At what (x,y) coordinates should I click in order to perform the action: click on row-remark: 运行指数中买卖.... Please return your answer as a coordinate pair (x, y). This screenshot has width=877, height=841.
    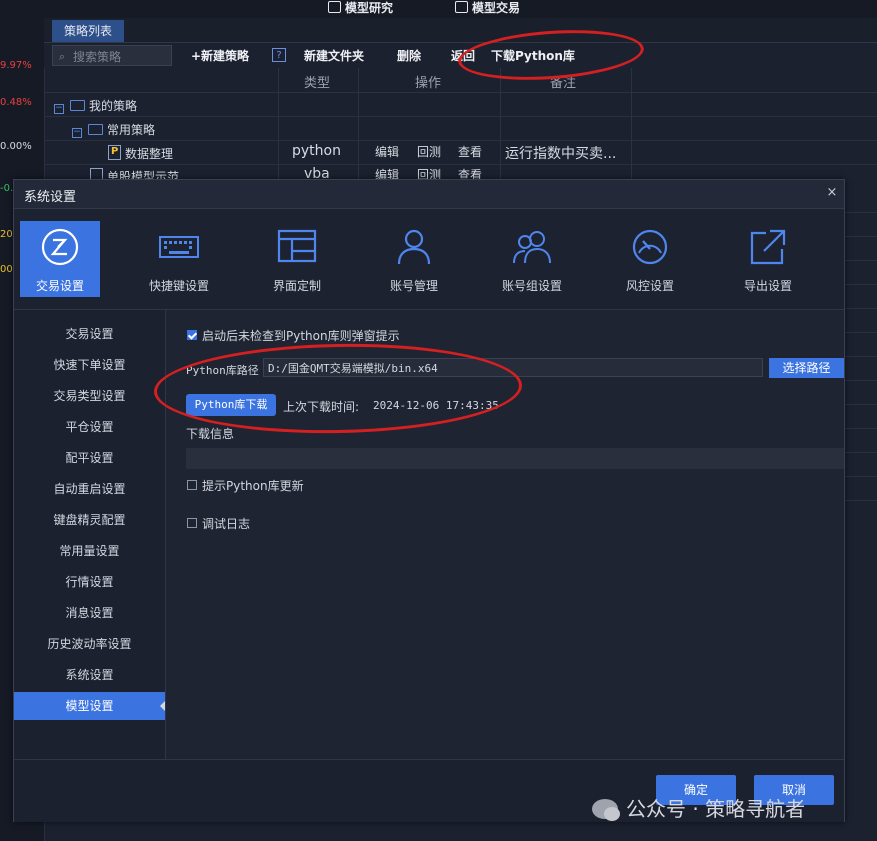
    Looking at the image, I should click on (561, 154).